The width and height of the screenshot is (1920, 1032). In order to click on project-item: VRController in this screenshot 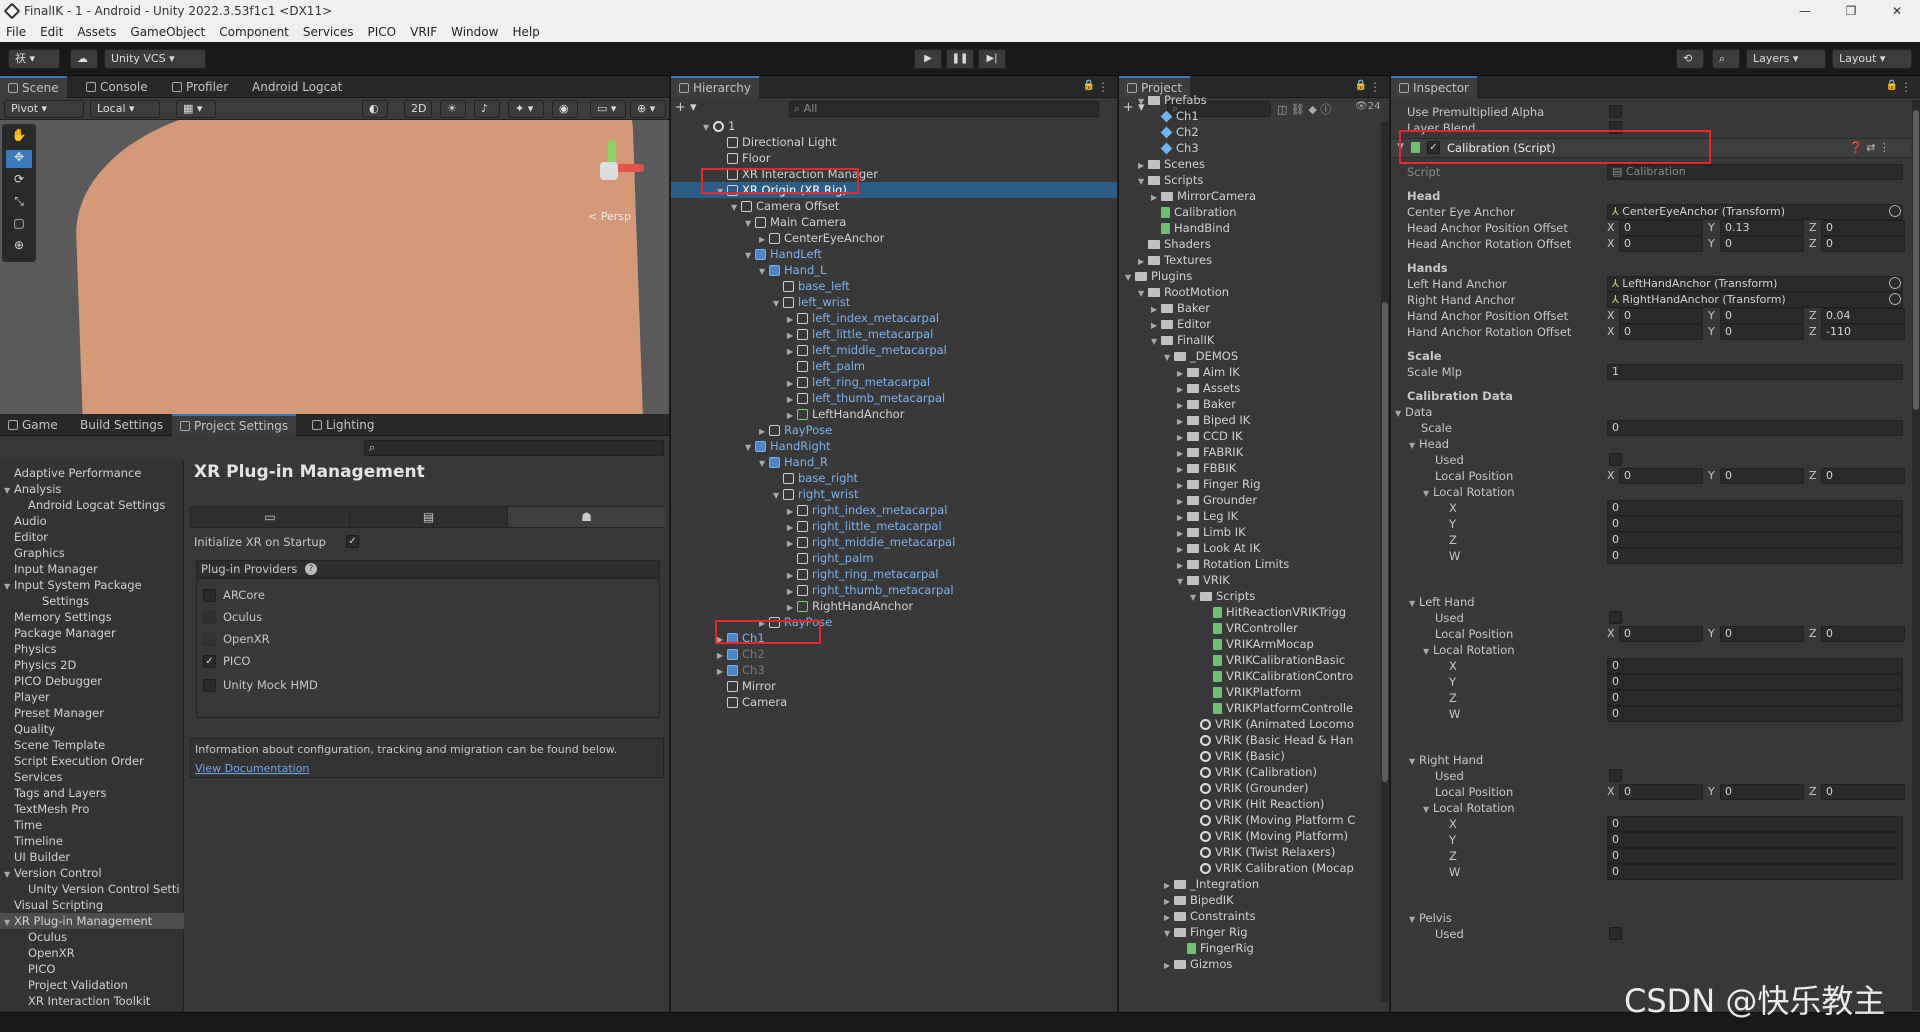, I will do `click(1250, 628)`.